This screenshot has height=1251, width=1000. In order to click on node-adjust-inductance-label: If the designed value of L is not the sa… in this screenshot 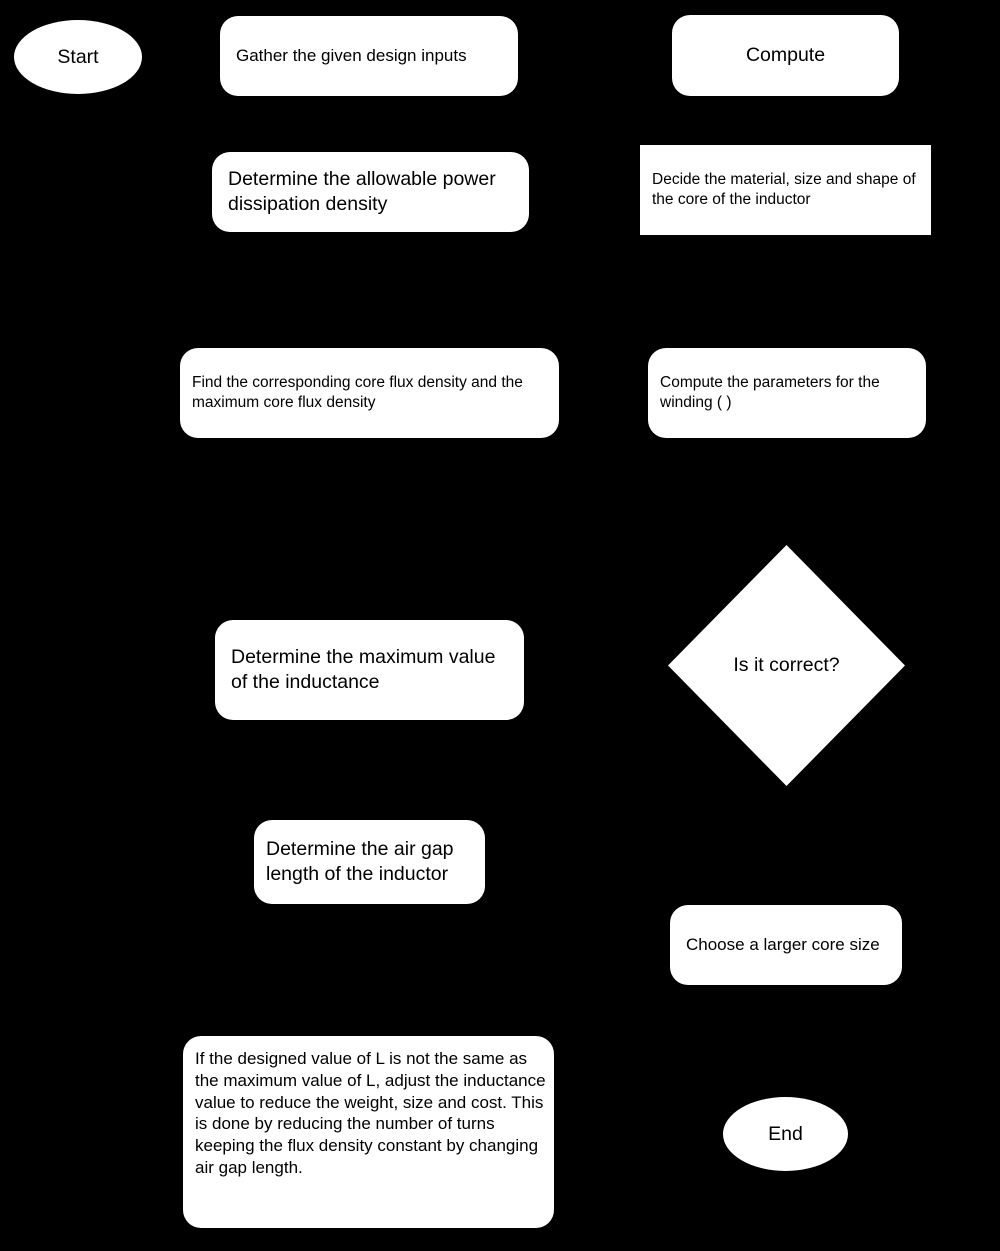, I will do `click(373, 1113)`.